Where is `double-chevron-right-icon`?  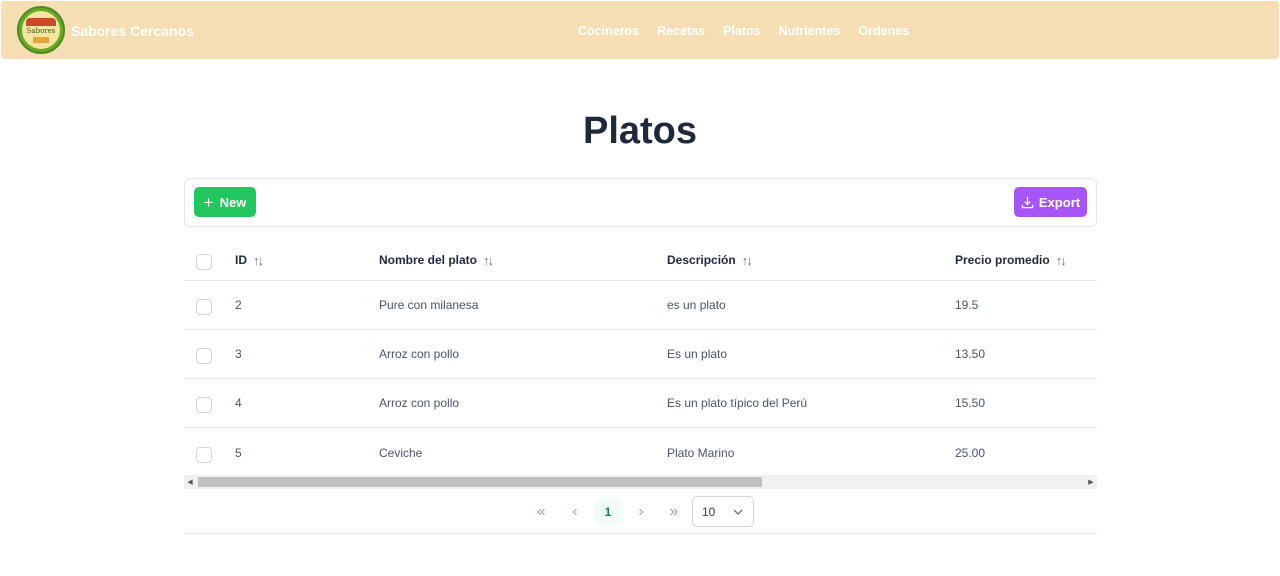 double-chevron-right-icon is located at coordinates (674, 512).